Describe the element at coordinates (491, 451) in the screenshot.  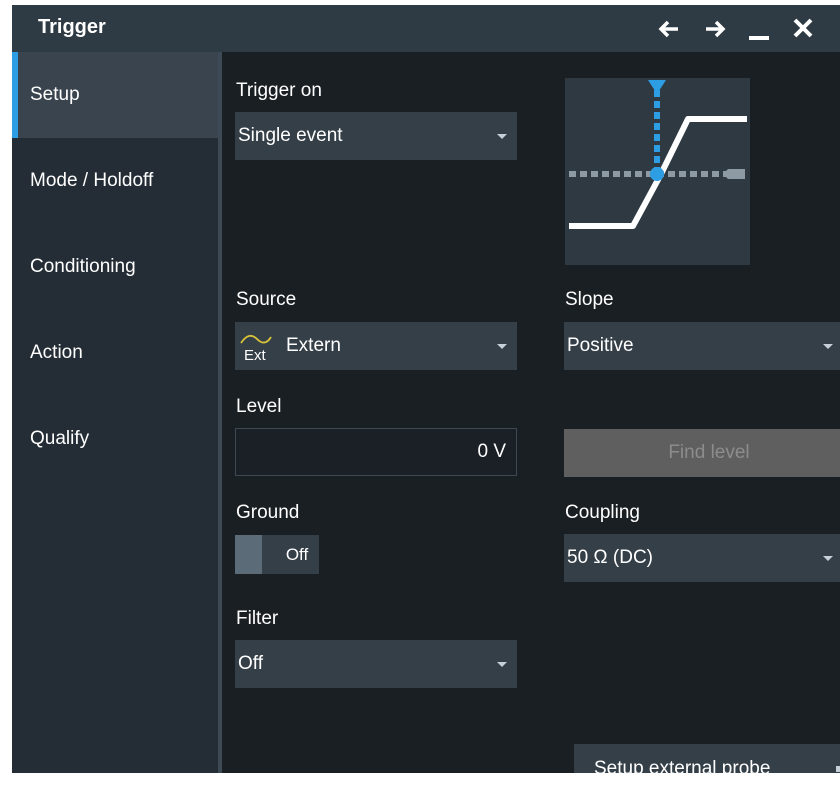
I see `level-value: 0 V` at that location.